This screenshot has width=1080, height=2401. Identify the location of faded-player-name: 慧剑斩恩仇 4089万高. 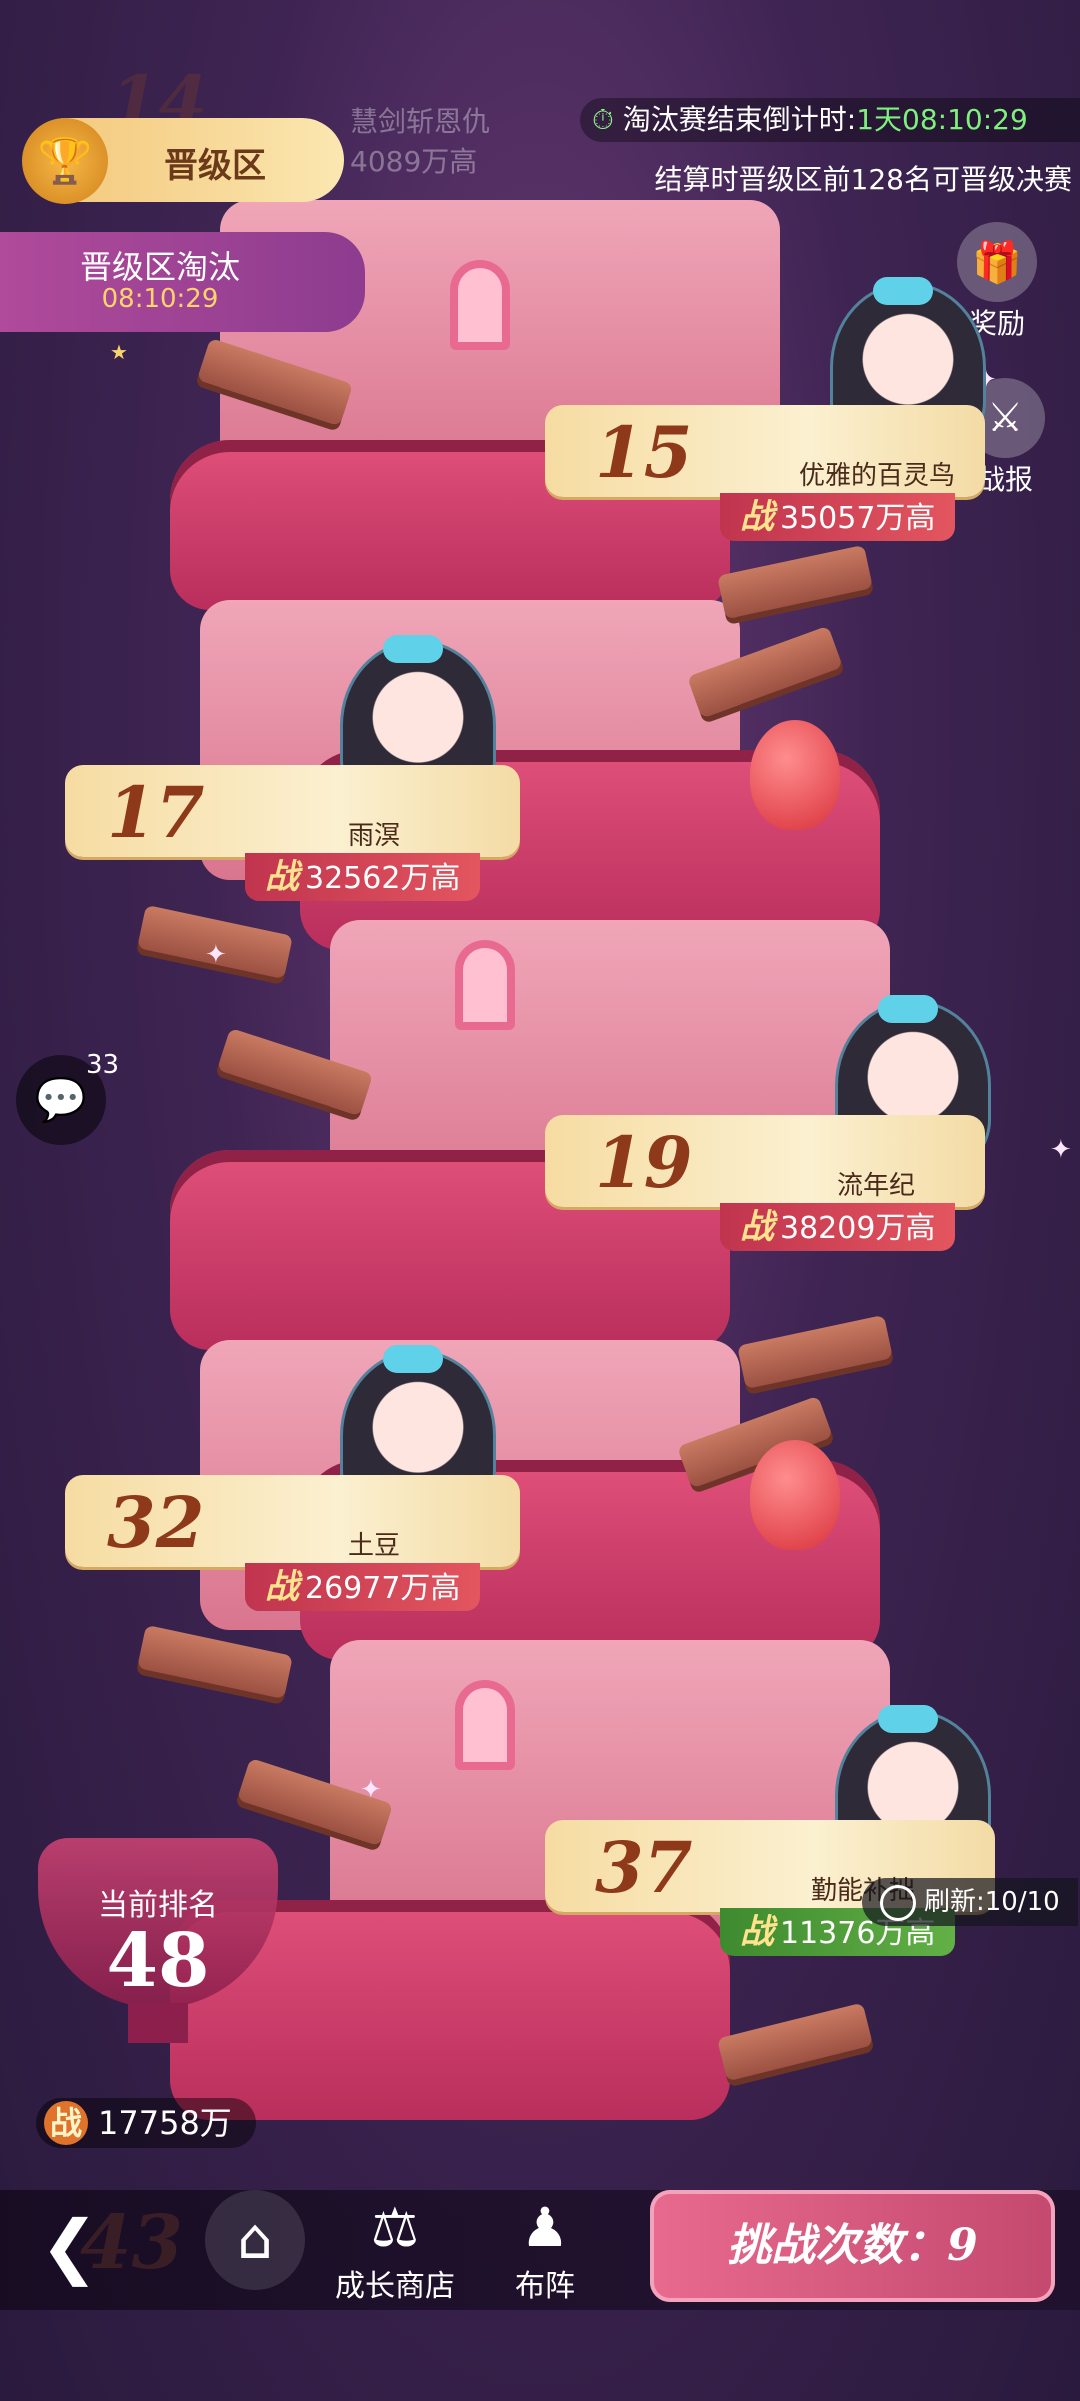
(420, 140).